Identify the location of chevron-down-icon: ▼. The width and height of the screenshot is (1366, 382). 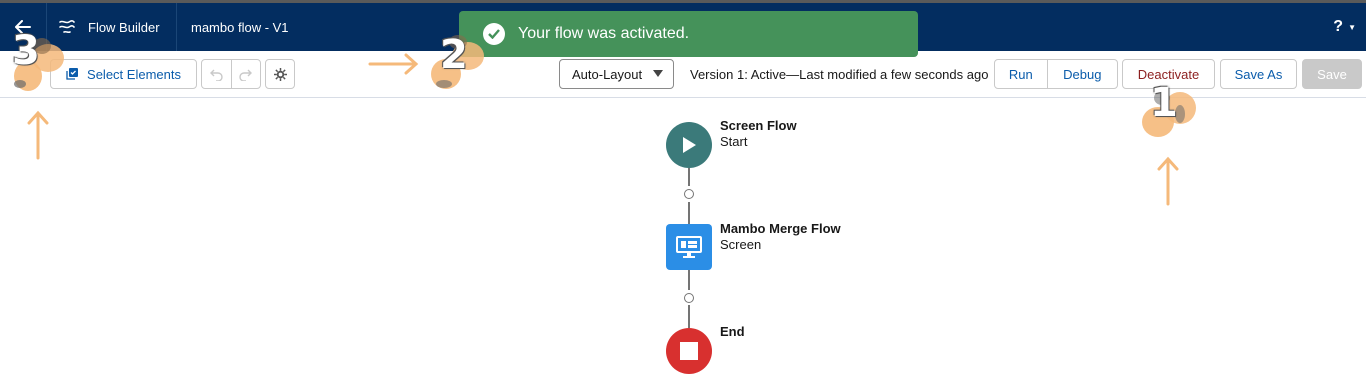
(1352, 27).